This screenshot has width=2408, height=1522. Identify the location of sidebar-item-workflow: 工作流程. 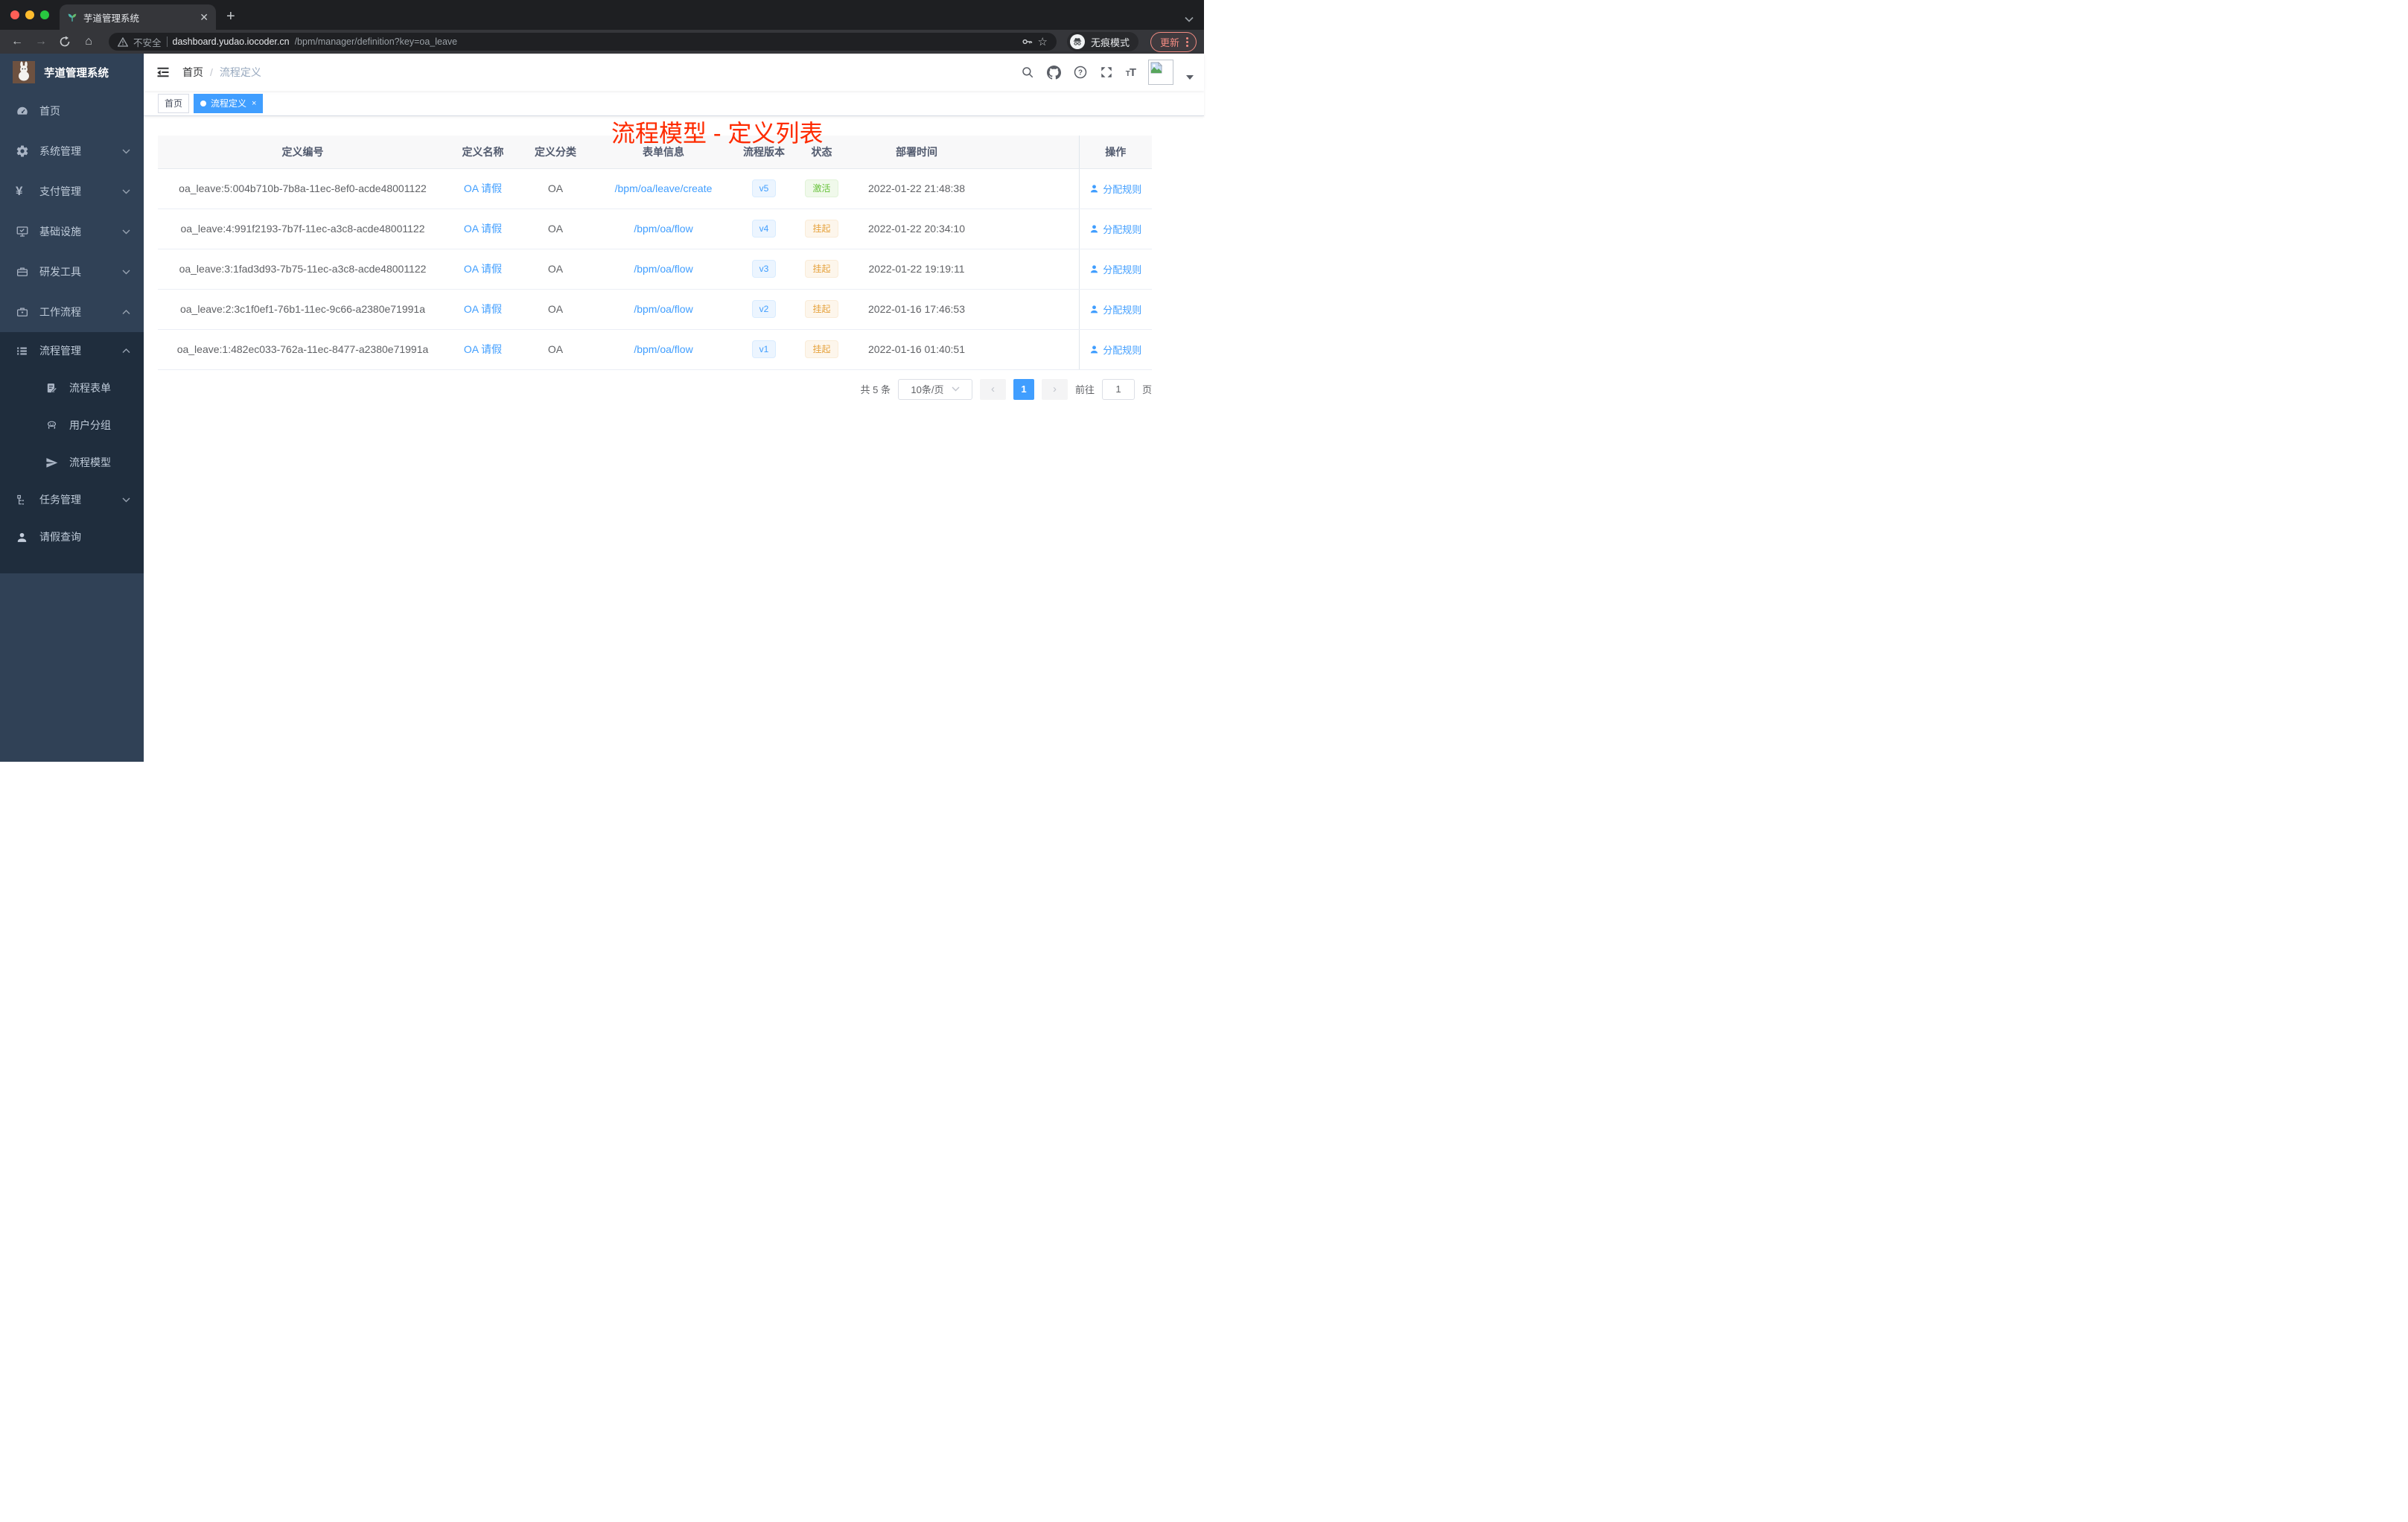
(72, 312).